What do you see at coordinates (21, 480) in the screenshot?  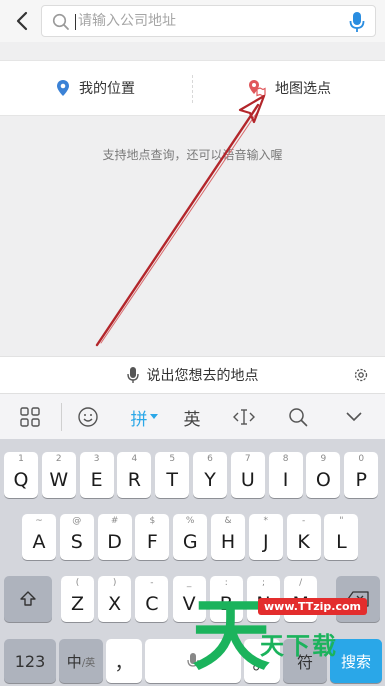 I see `key-label: Q` at bounding box center [21, 480].